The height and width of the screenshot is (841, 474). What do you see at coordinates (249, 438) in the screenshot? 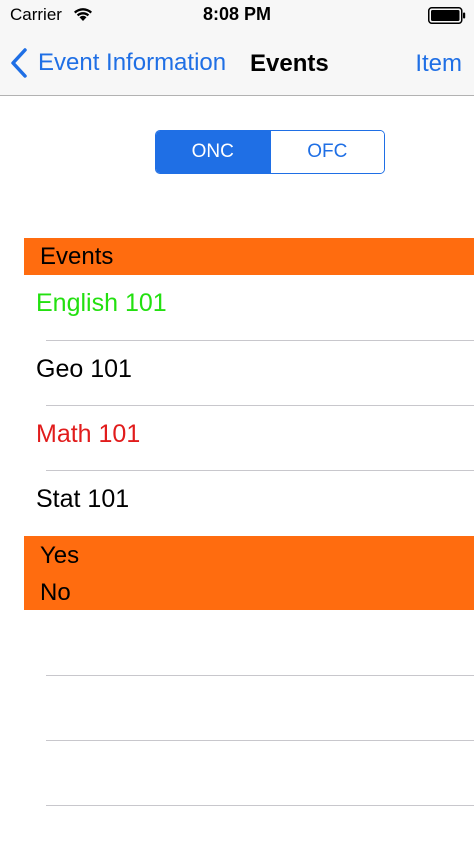
I see `list-item: Math 101` at bounding box center [249, 438].